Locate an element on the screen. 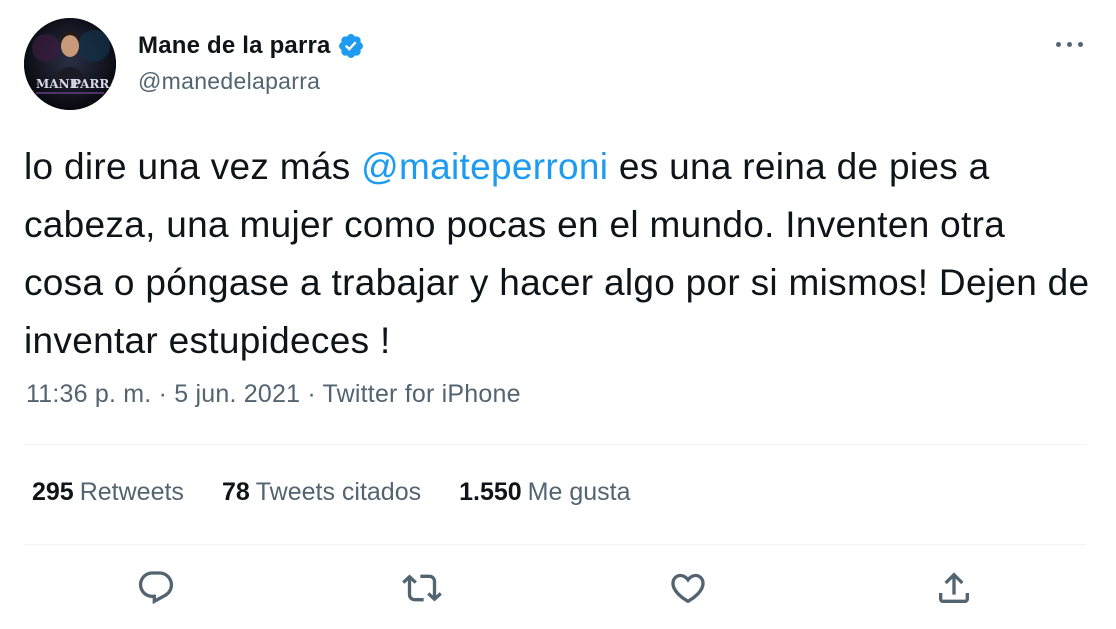 The height and width of the screenshot is (629, 1116). share-icon is located at coordinates (954, 588).